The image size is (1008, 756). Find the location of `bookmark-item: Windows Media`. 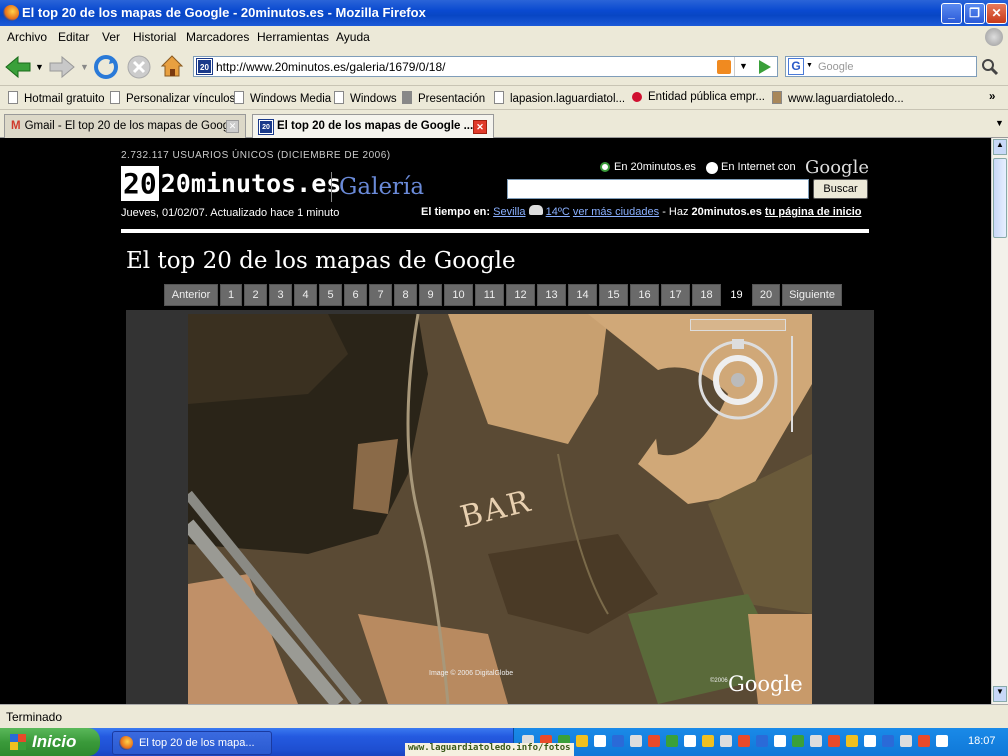

bookmark-item: Windows Media is located at coordinates (282, 98).